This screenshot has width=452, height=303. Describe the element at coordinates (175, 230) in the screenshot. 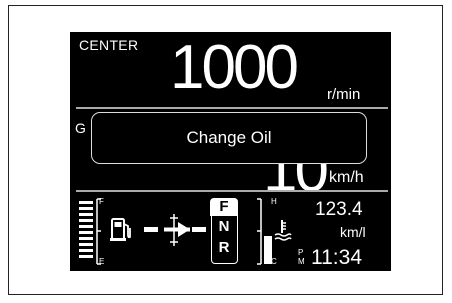

I see `drive-direction-icon` at that location.